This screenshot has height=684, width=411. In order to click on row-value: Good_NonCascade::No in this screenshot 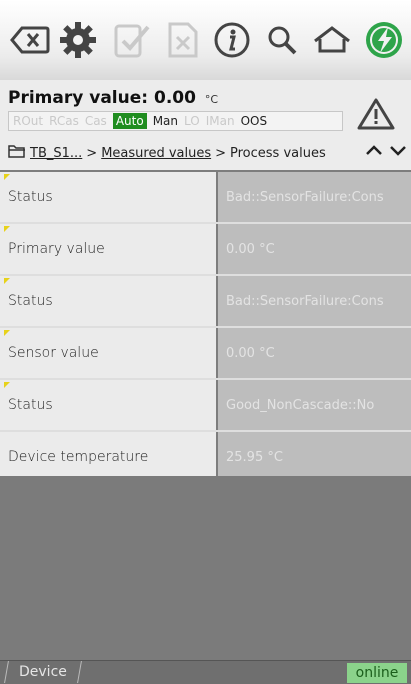, I will do `click(314, 405)`.